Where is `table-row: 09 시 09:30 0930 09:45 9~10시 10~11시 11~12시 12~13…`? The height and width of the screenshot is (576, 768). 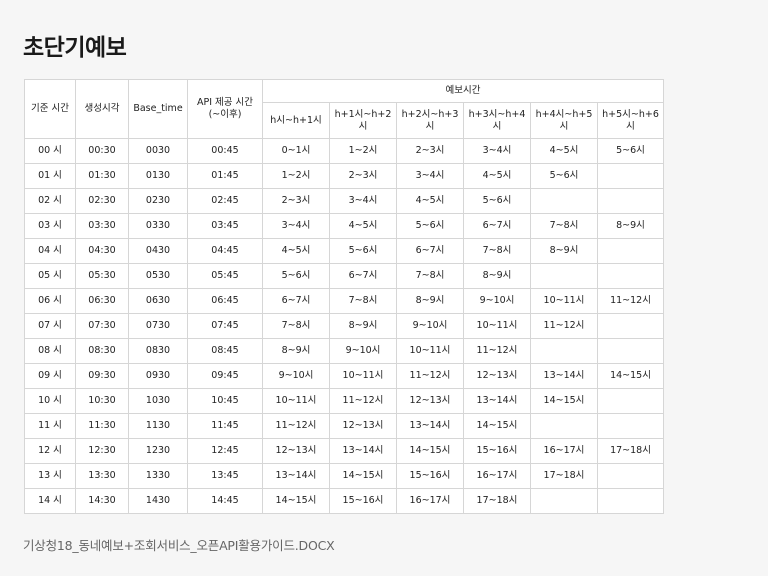
table-row: 09 시 09:30 0930 09:45 9~10시 10~11시 11~12시 12~13… is located at coordinates (344, 376).